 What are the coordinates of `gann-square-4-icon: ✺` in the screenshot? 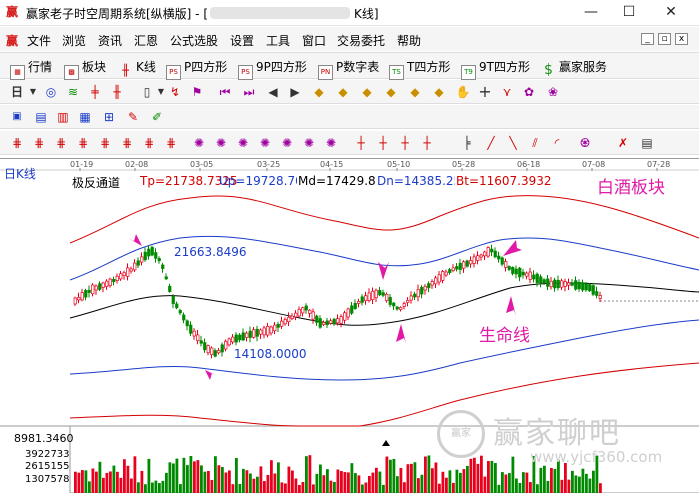 It's located at (265, 143).